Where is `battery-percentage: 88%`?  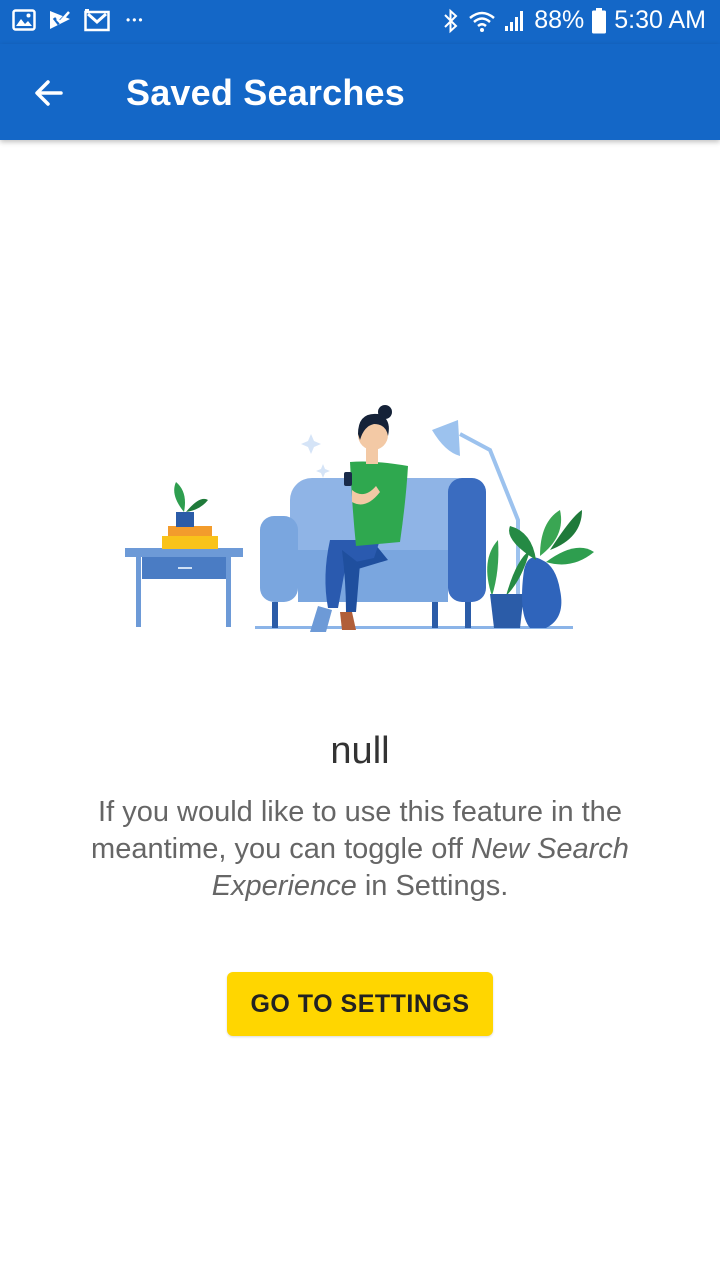
battery-percentage: 88% is located at coordinates (559, 20).